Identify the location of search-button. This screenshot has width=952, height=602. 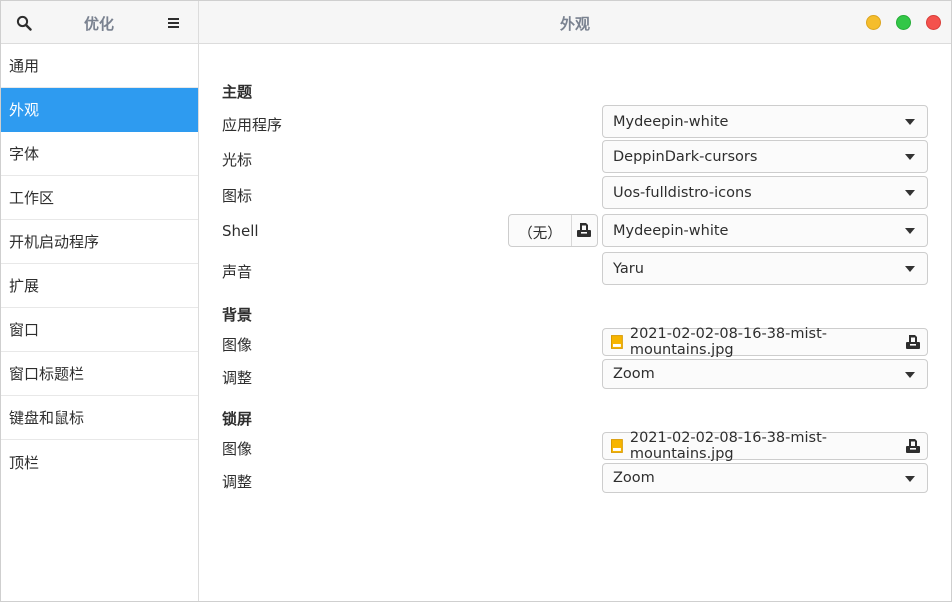
(24, 23).